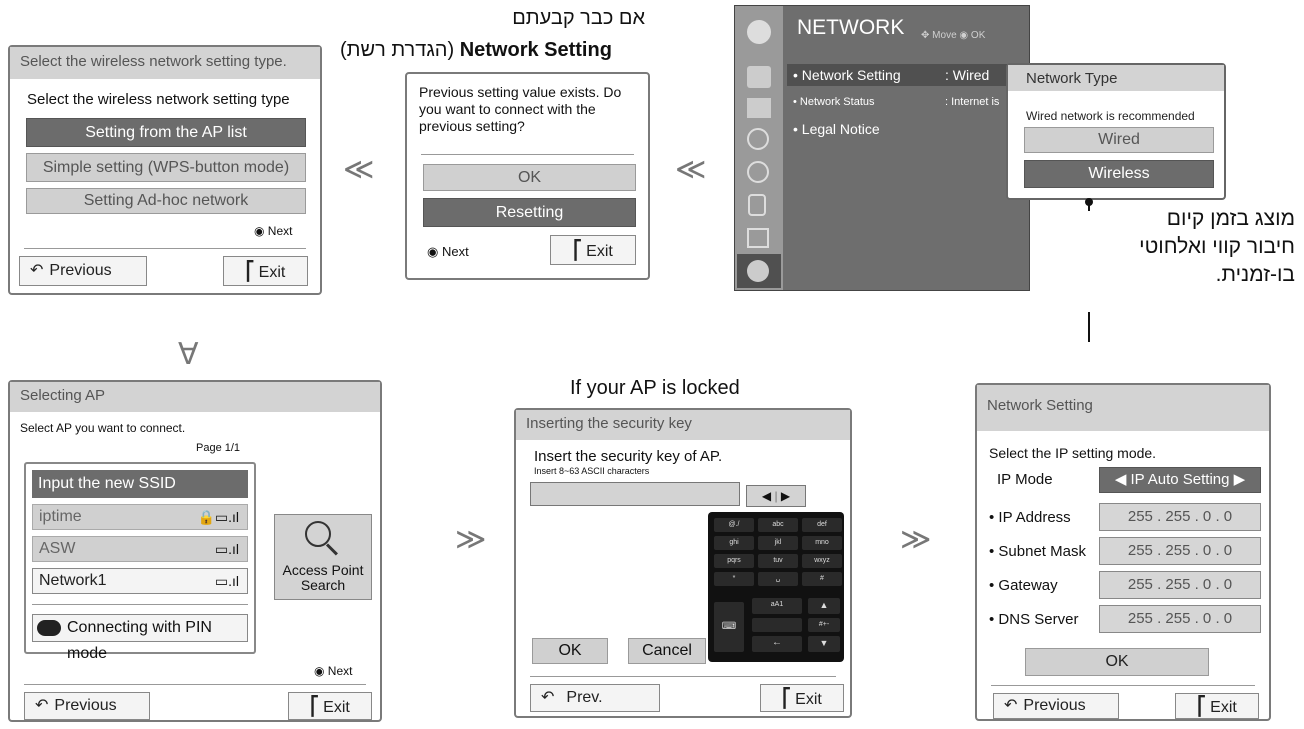 The height and width of the screenshot is (729, 1304). I want to click on ip-instruction: Select the IP setting mode., so click(1073, 453).